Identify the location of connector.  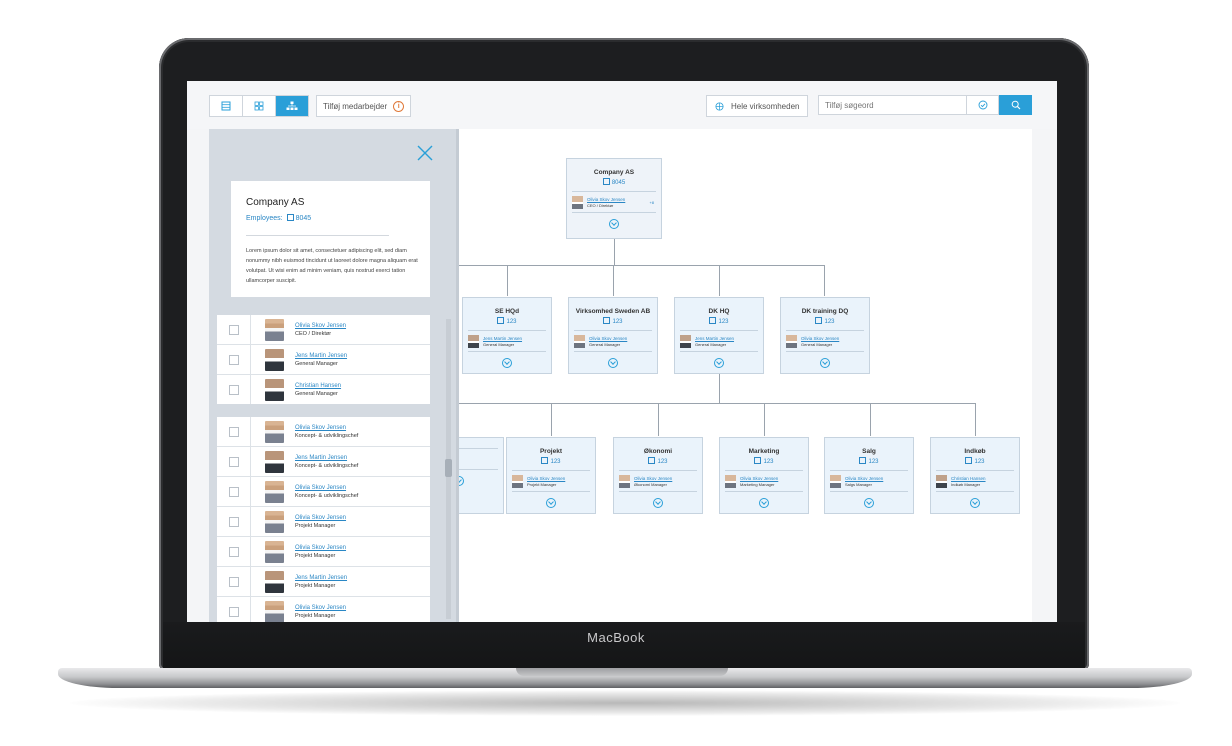
(642, 265).